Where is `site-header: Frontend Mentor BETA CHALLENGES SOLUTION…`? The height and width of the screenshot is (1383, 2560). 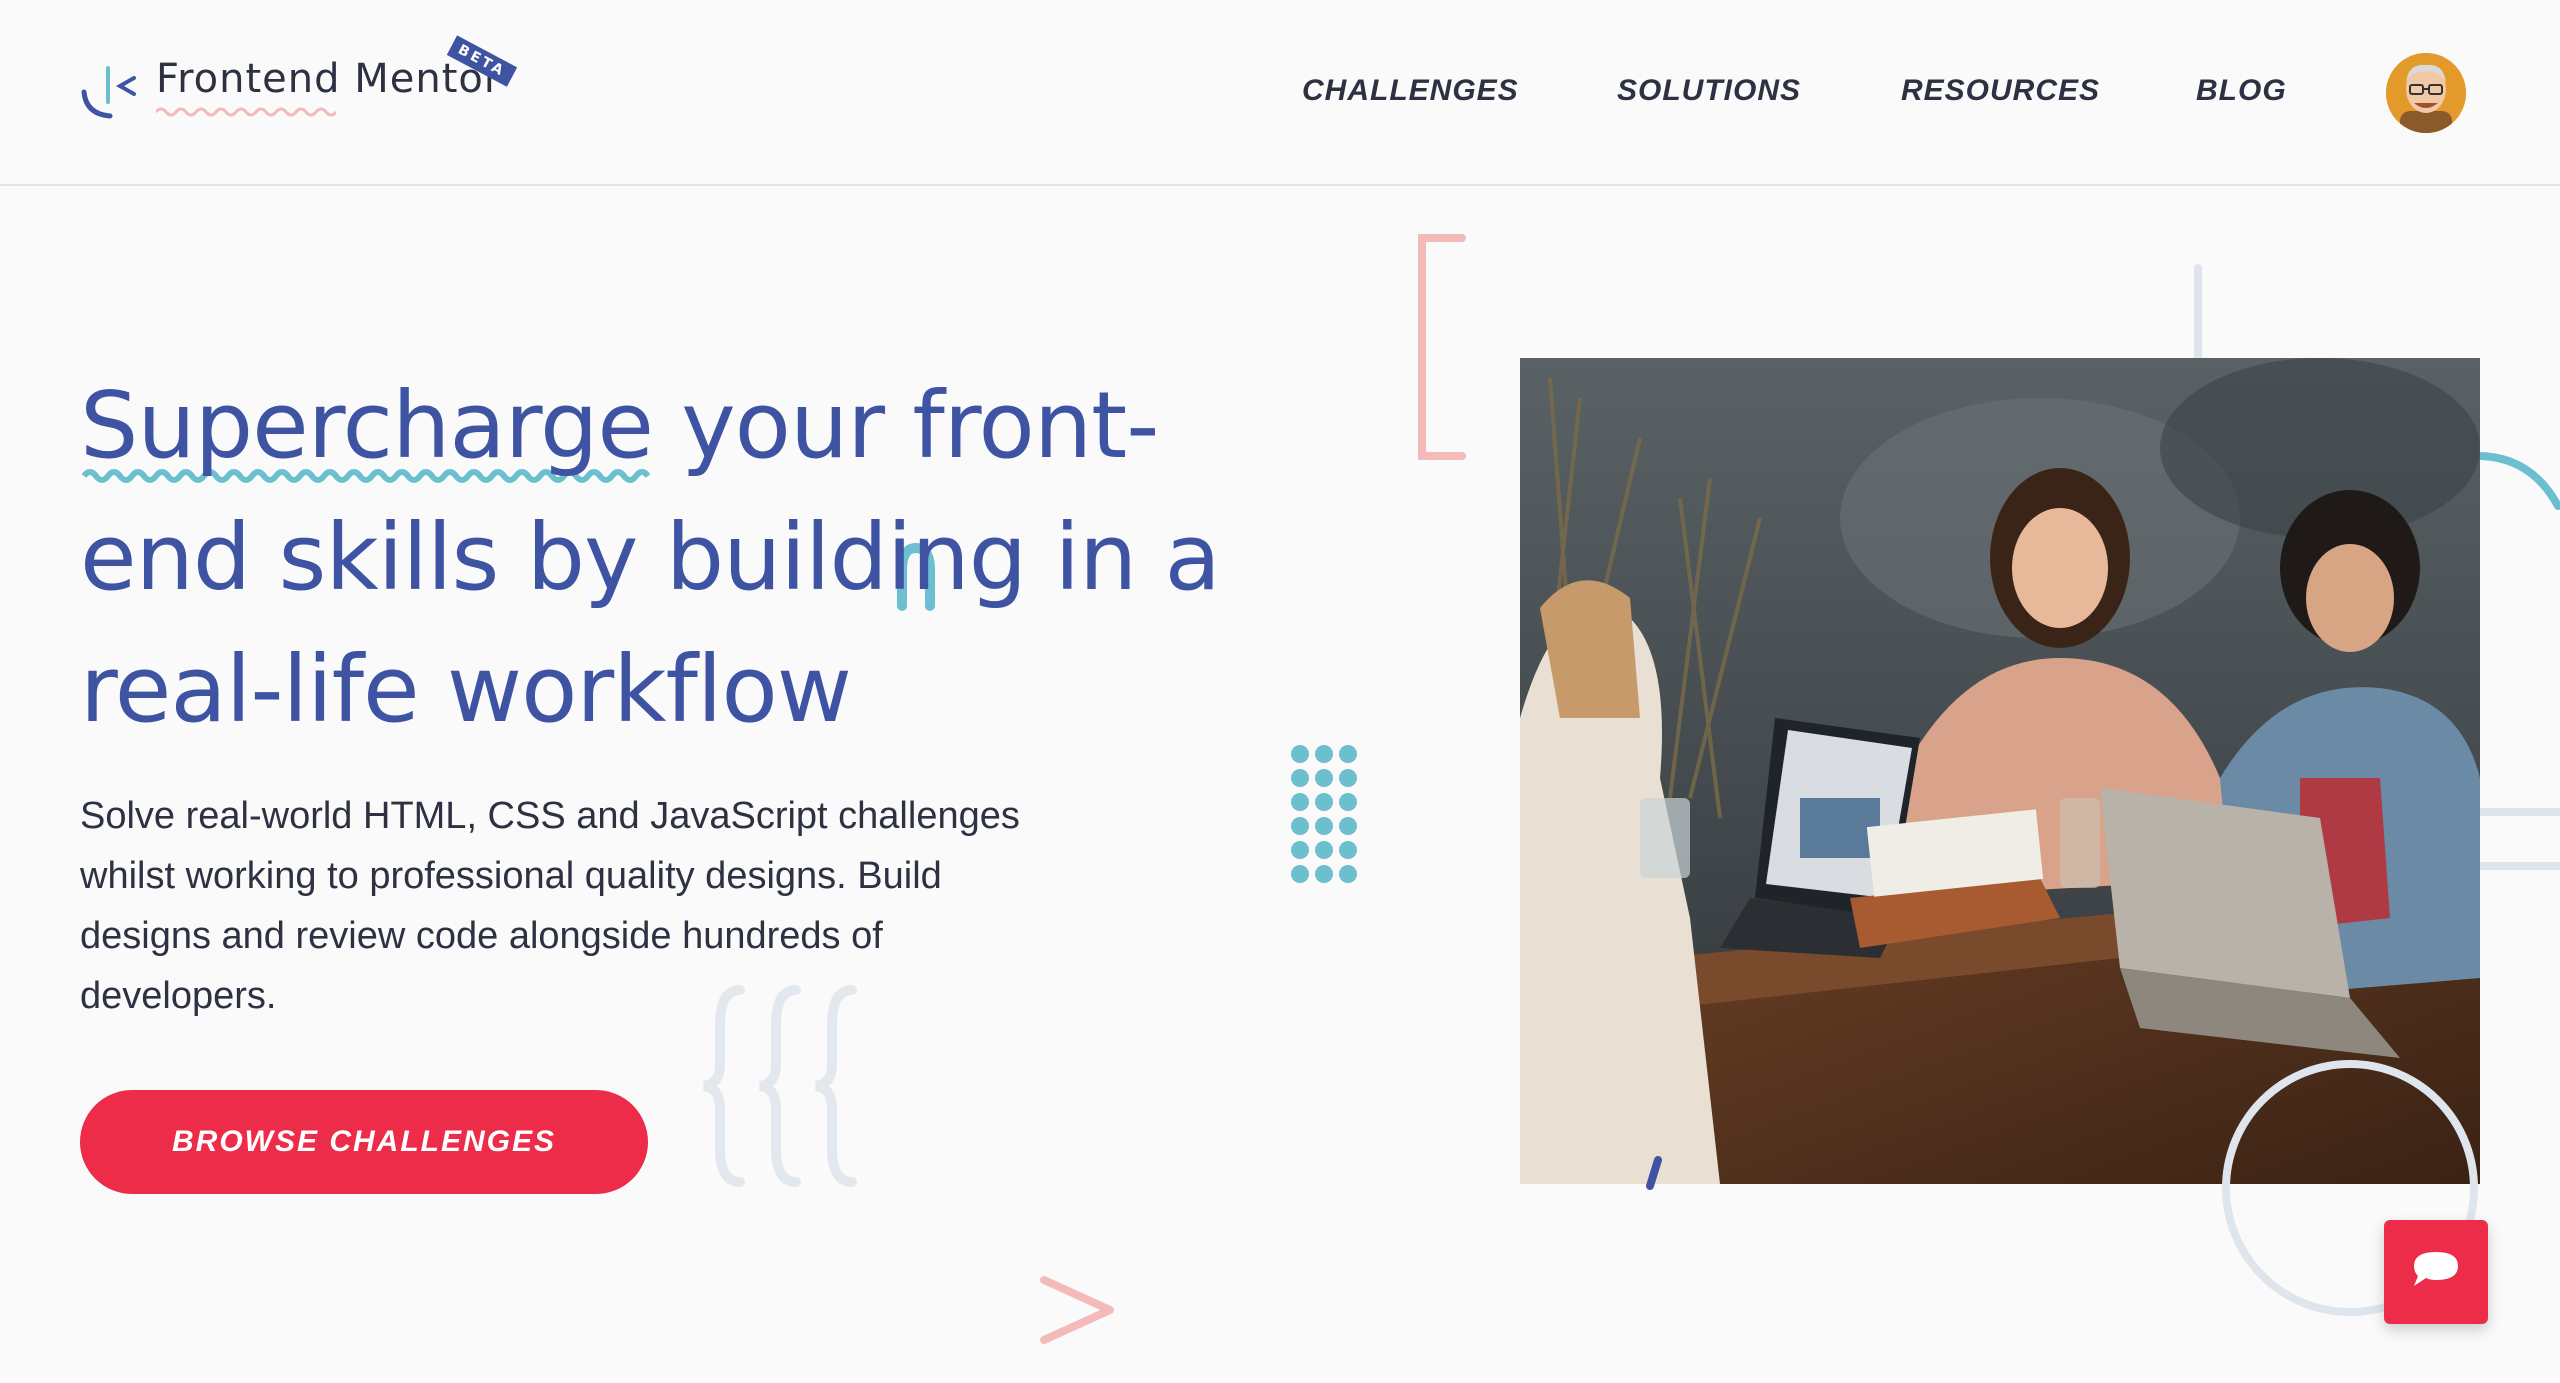
site-header: Frontend Mentor BETA CHALLENGES SOLUTION… is located at coordinates (1280, 93).